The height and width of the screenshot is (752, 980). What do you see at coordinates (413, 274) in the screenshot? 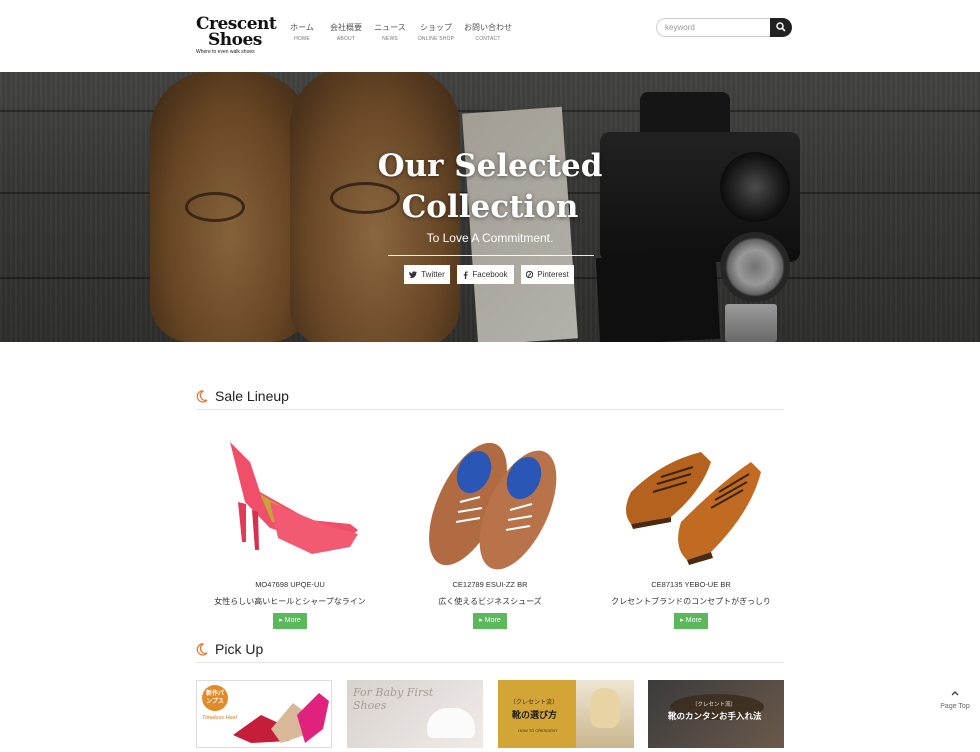
I see `twitter-icon` at bounding box center [413, 274].